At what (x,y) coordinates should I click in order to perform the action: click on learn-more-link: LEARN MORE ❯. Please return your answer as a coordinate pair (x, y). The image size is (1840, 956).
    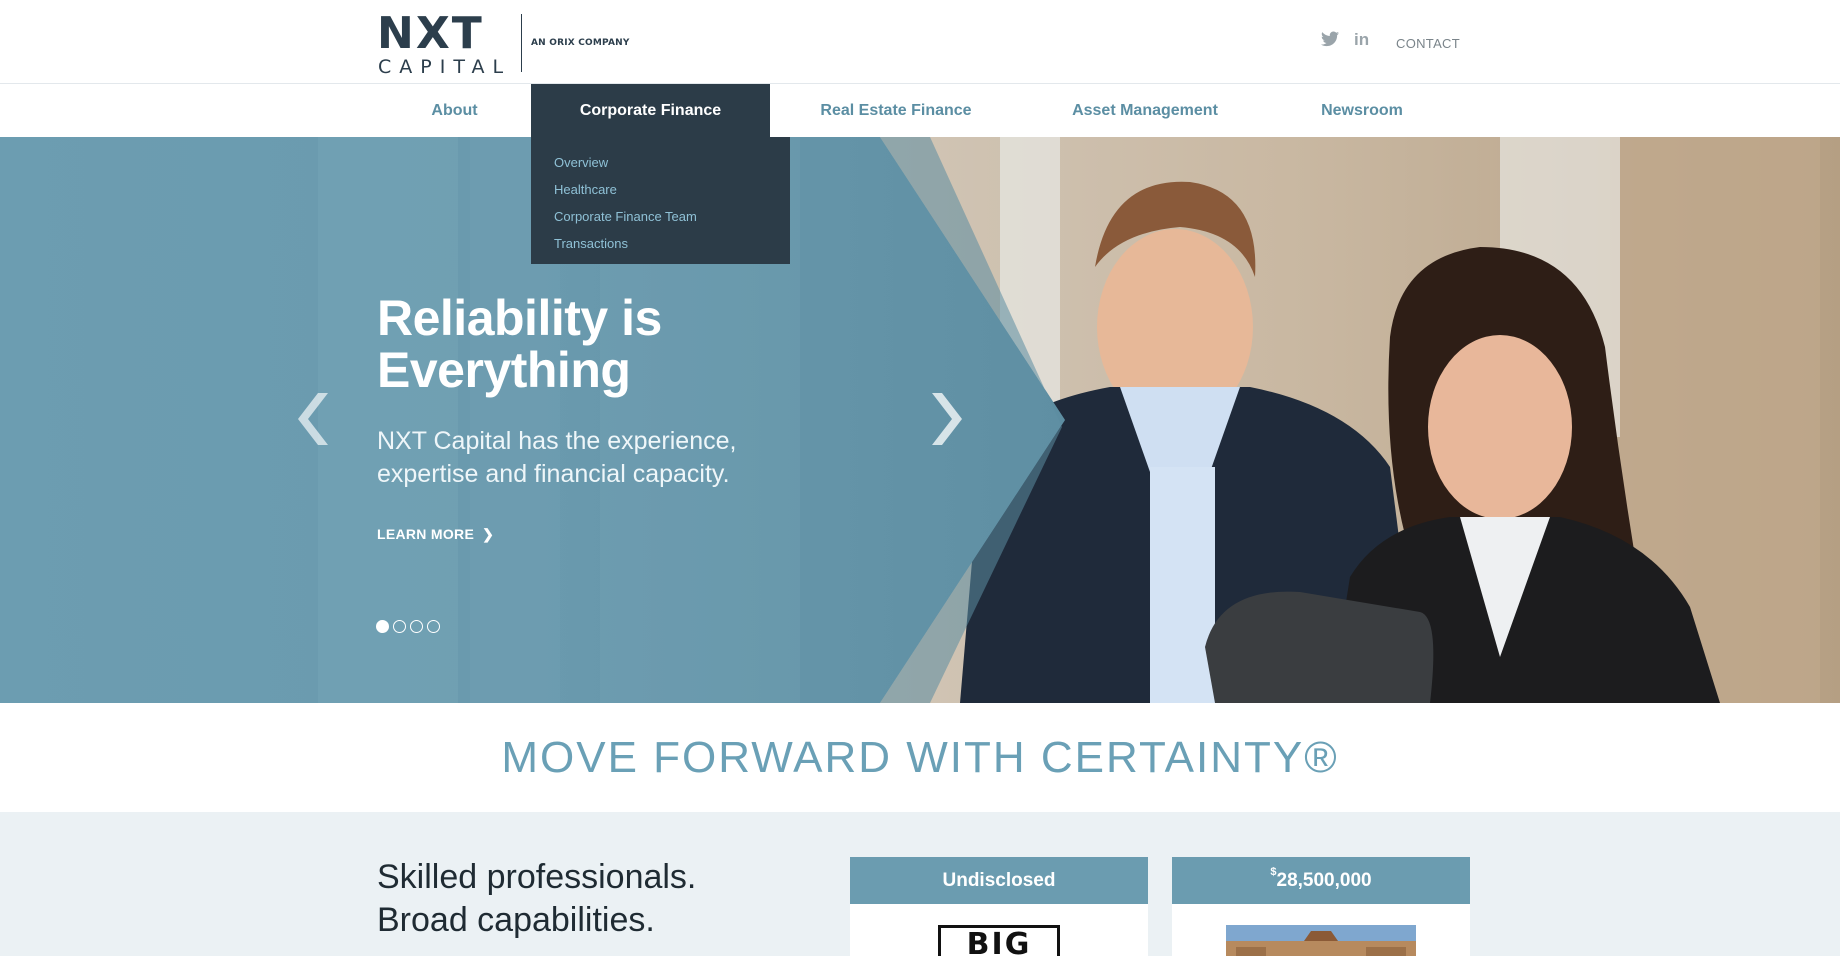
    Looking at the image, I should click on (435, 534).